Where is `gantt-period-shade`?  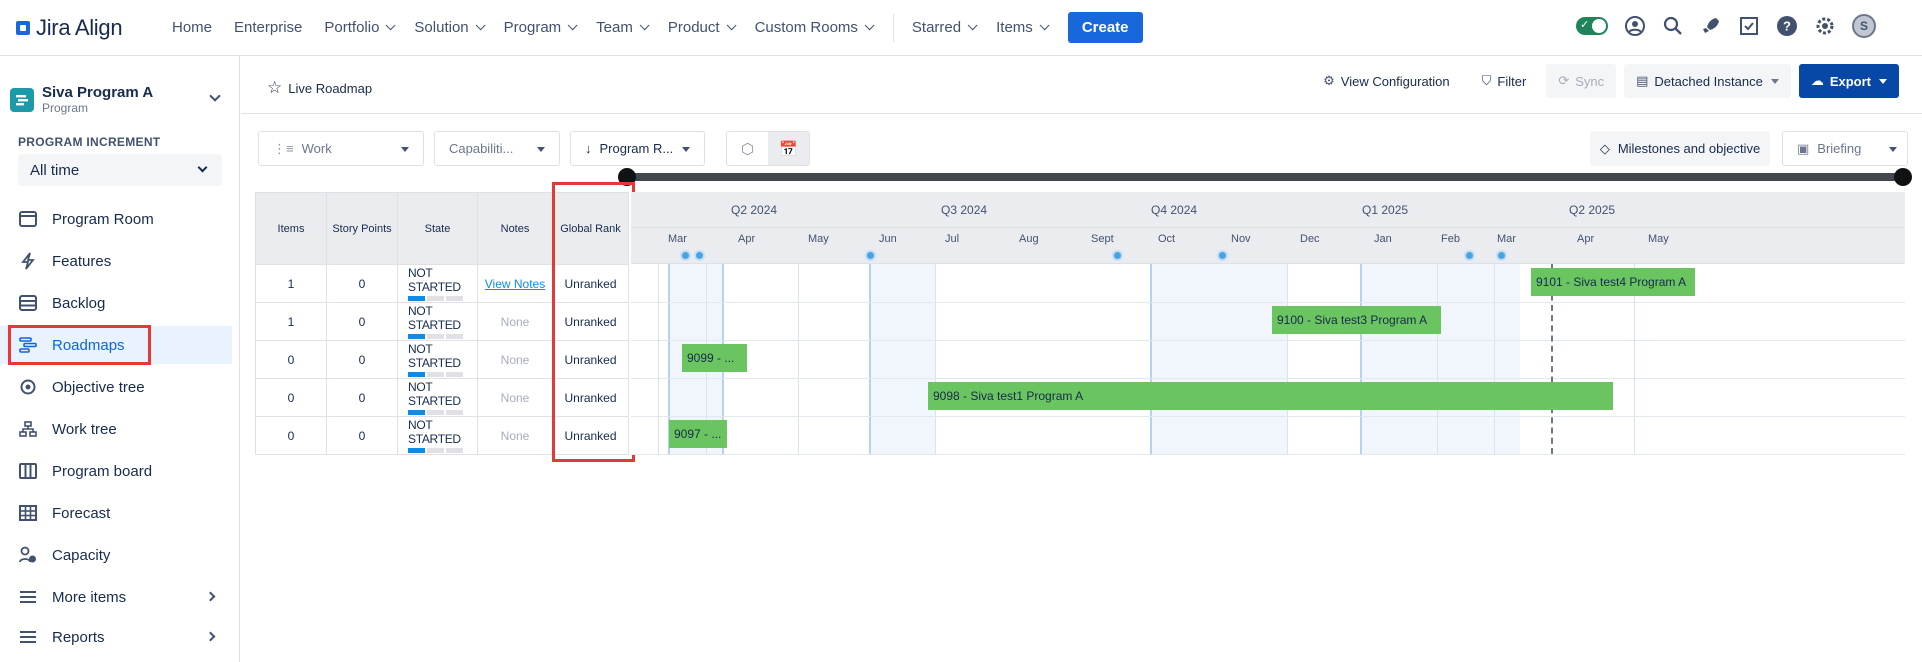
gantt-period-shade is located at coordinates (902, 359).